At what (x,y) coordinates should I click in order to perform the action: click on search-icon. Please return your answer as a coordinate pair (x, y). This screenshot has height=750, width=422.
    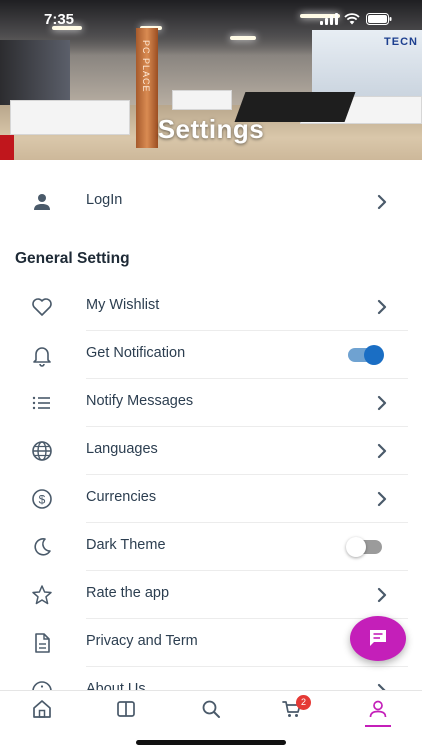
    Looking at the image, I should click on (211, 709).